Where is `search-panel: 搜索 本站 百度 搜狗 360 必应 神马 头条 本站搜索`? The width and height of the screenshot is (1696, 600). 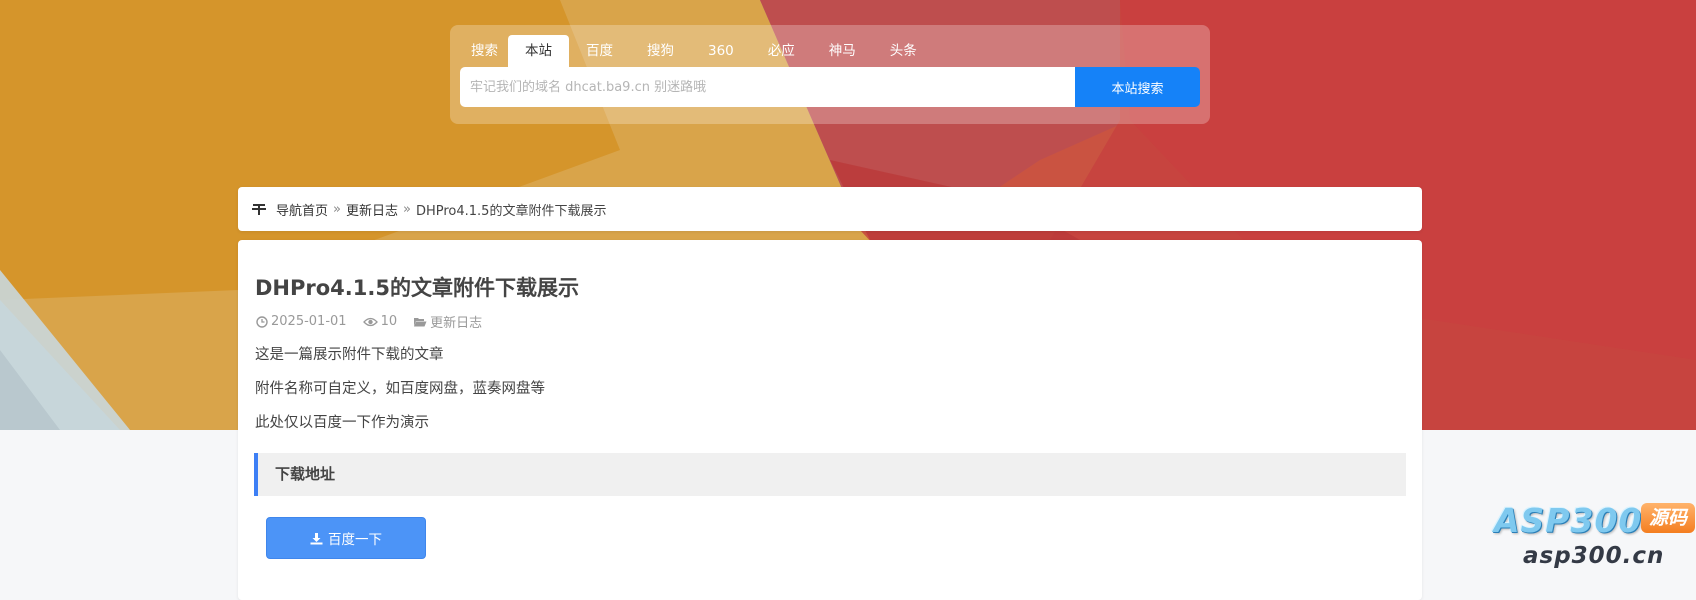 search-panel: 搜索 本站 百度 搜狗 360 必应 神马 头条 本站搜索 is located at coordinates (830, 74).